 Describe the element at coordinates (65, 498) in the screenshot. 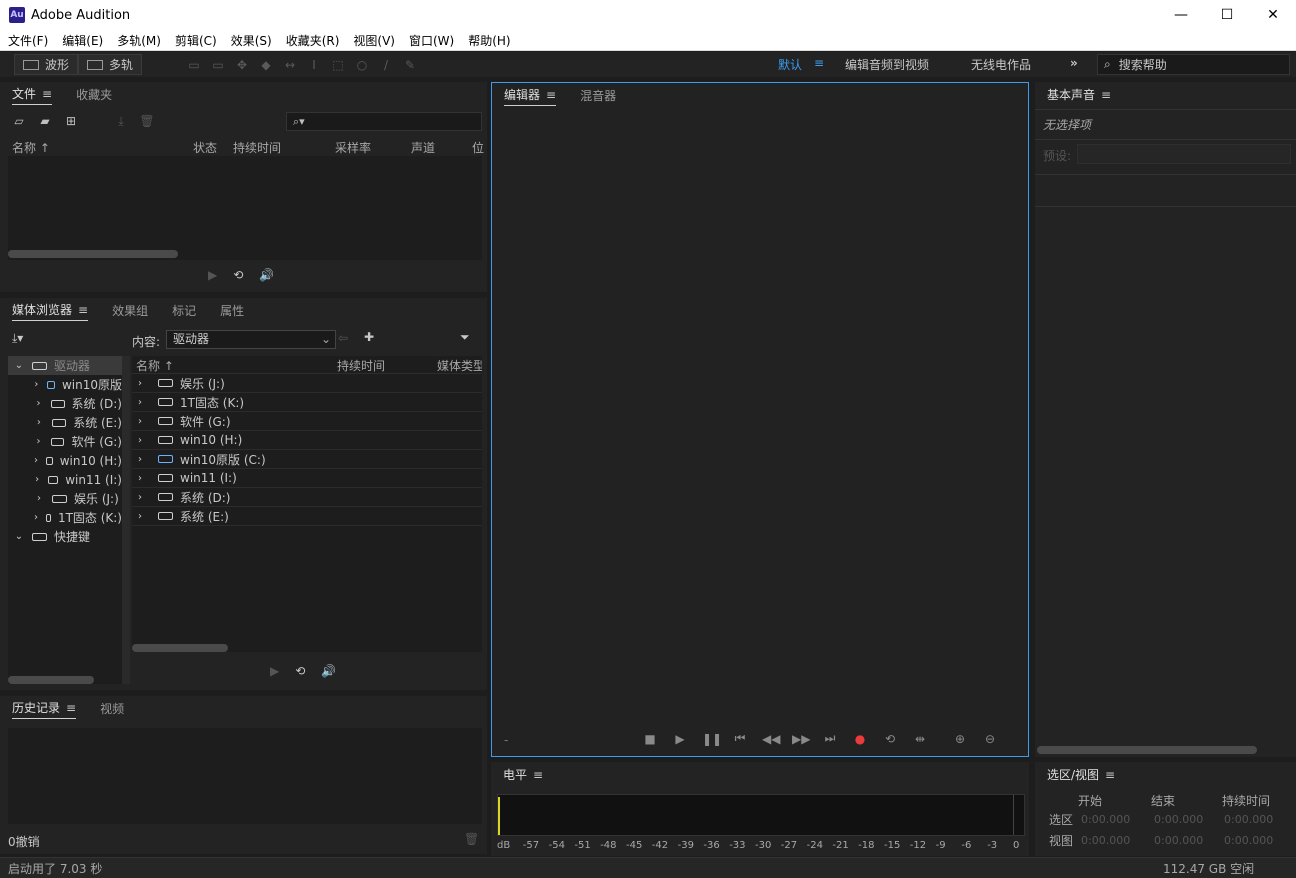

I see `tree-item: › 娱乐 (J:)` at that location.